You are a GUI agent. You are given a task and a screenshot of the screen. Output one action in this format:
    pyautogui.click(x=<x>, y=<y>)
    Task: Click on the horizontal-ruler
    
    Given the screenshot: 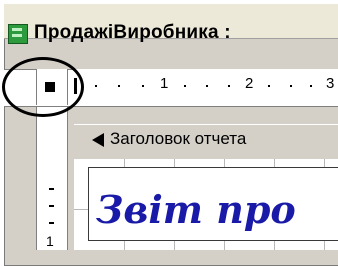 What is the action you would take?
    pyautogui.click(x=206, y=87)
    